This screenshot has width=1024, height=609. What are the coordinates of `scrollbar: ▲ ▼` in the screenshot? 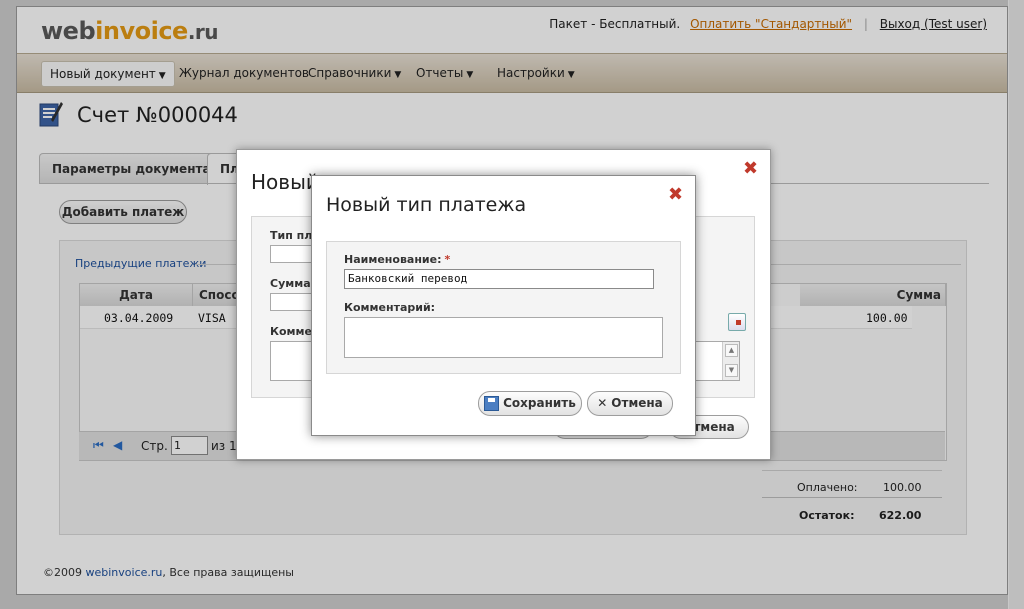 It's located at (730, 361).